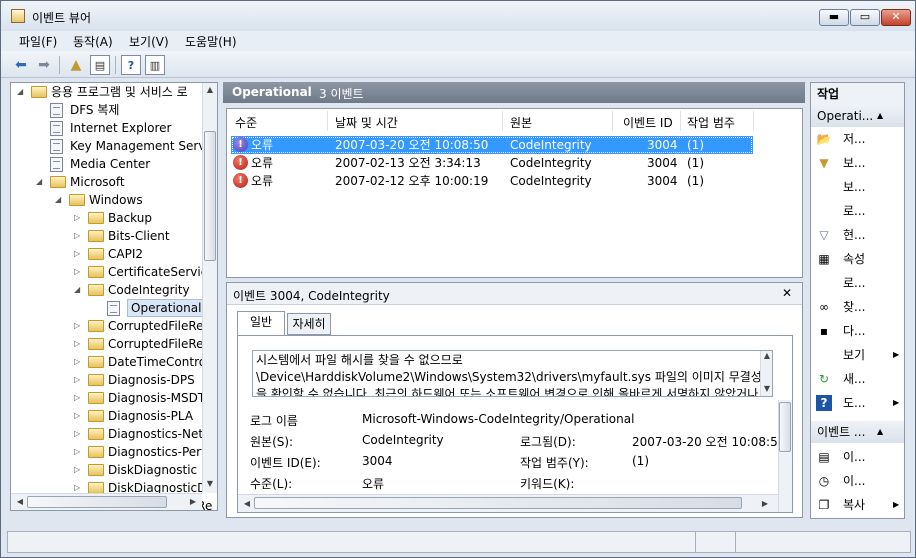 The width and height of the screenshot is (916, 558). What do you see at coordinates (113, 272) in the screenshot?
I see `tree-node: ▷ CertificateService` at bounding box center [113, 272].